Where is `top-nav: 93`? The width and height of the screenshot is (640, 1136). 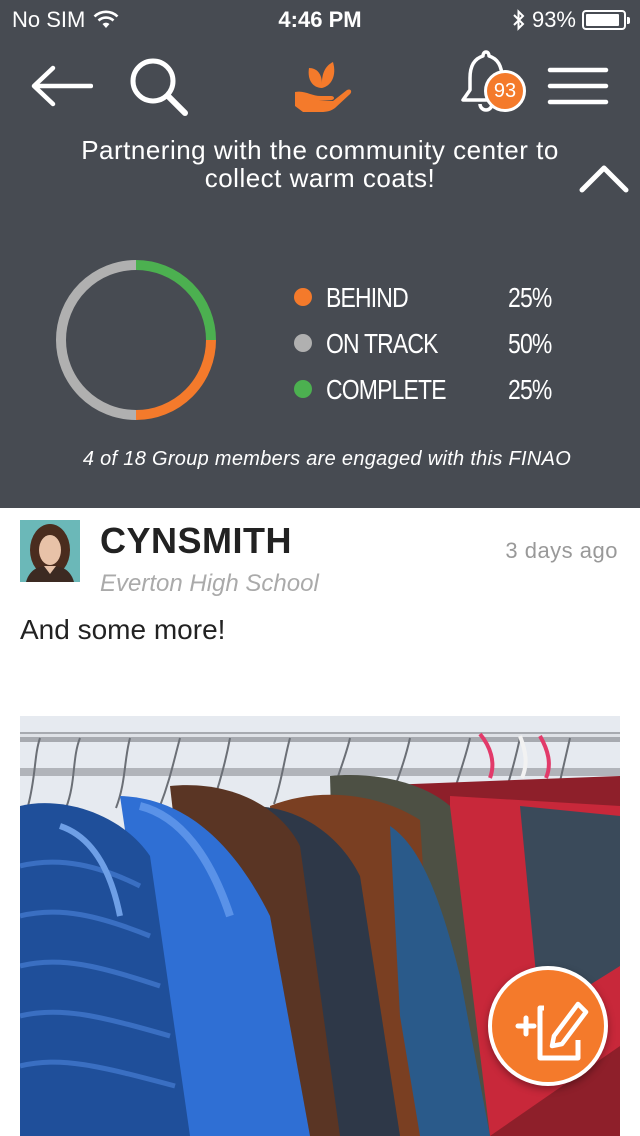
top-nav: 93 is located at coordinates (320, 88).